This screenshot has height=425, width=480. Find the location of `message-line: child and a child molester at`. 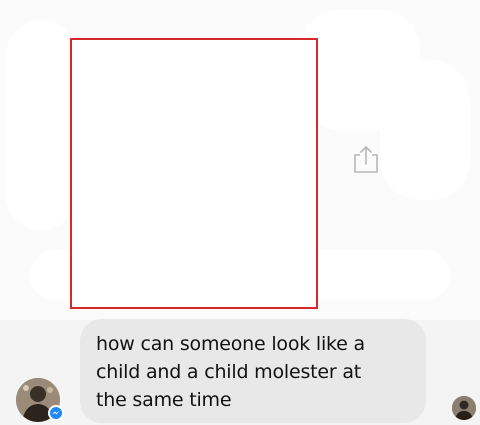

message-line: child and a child molester at is located at coordinates (229, 372).